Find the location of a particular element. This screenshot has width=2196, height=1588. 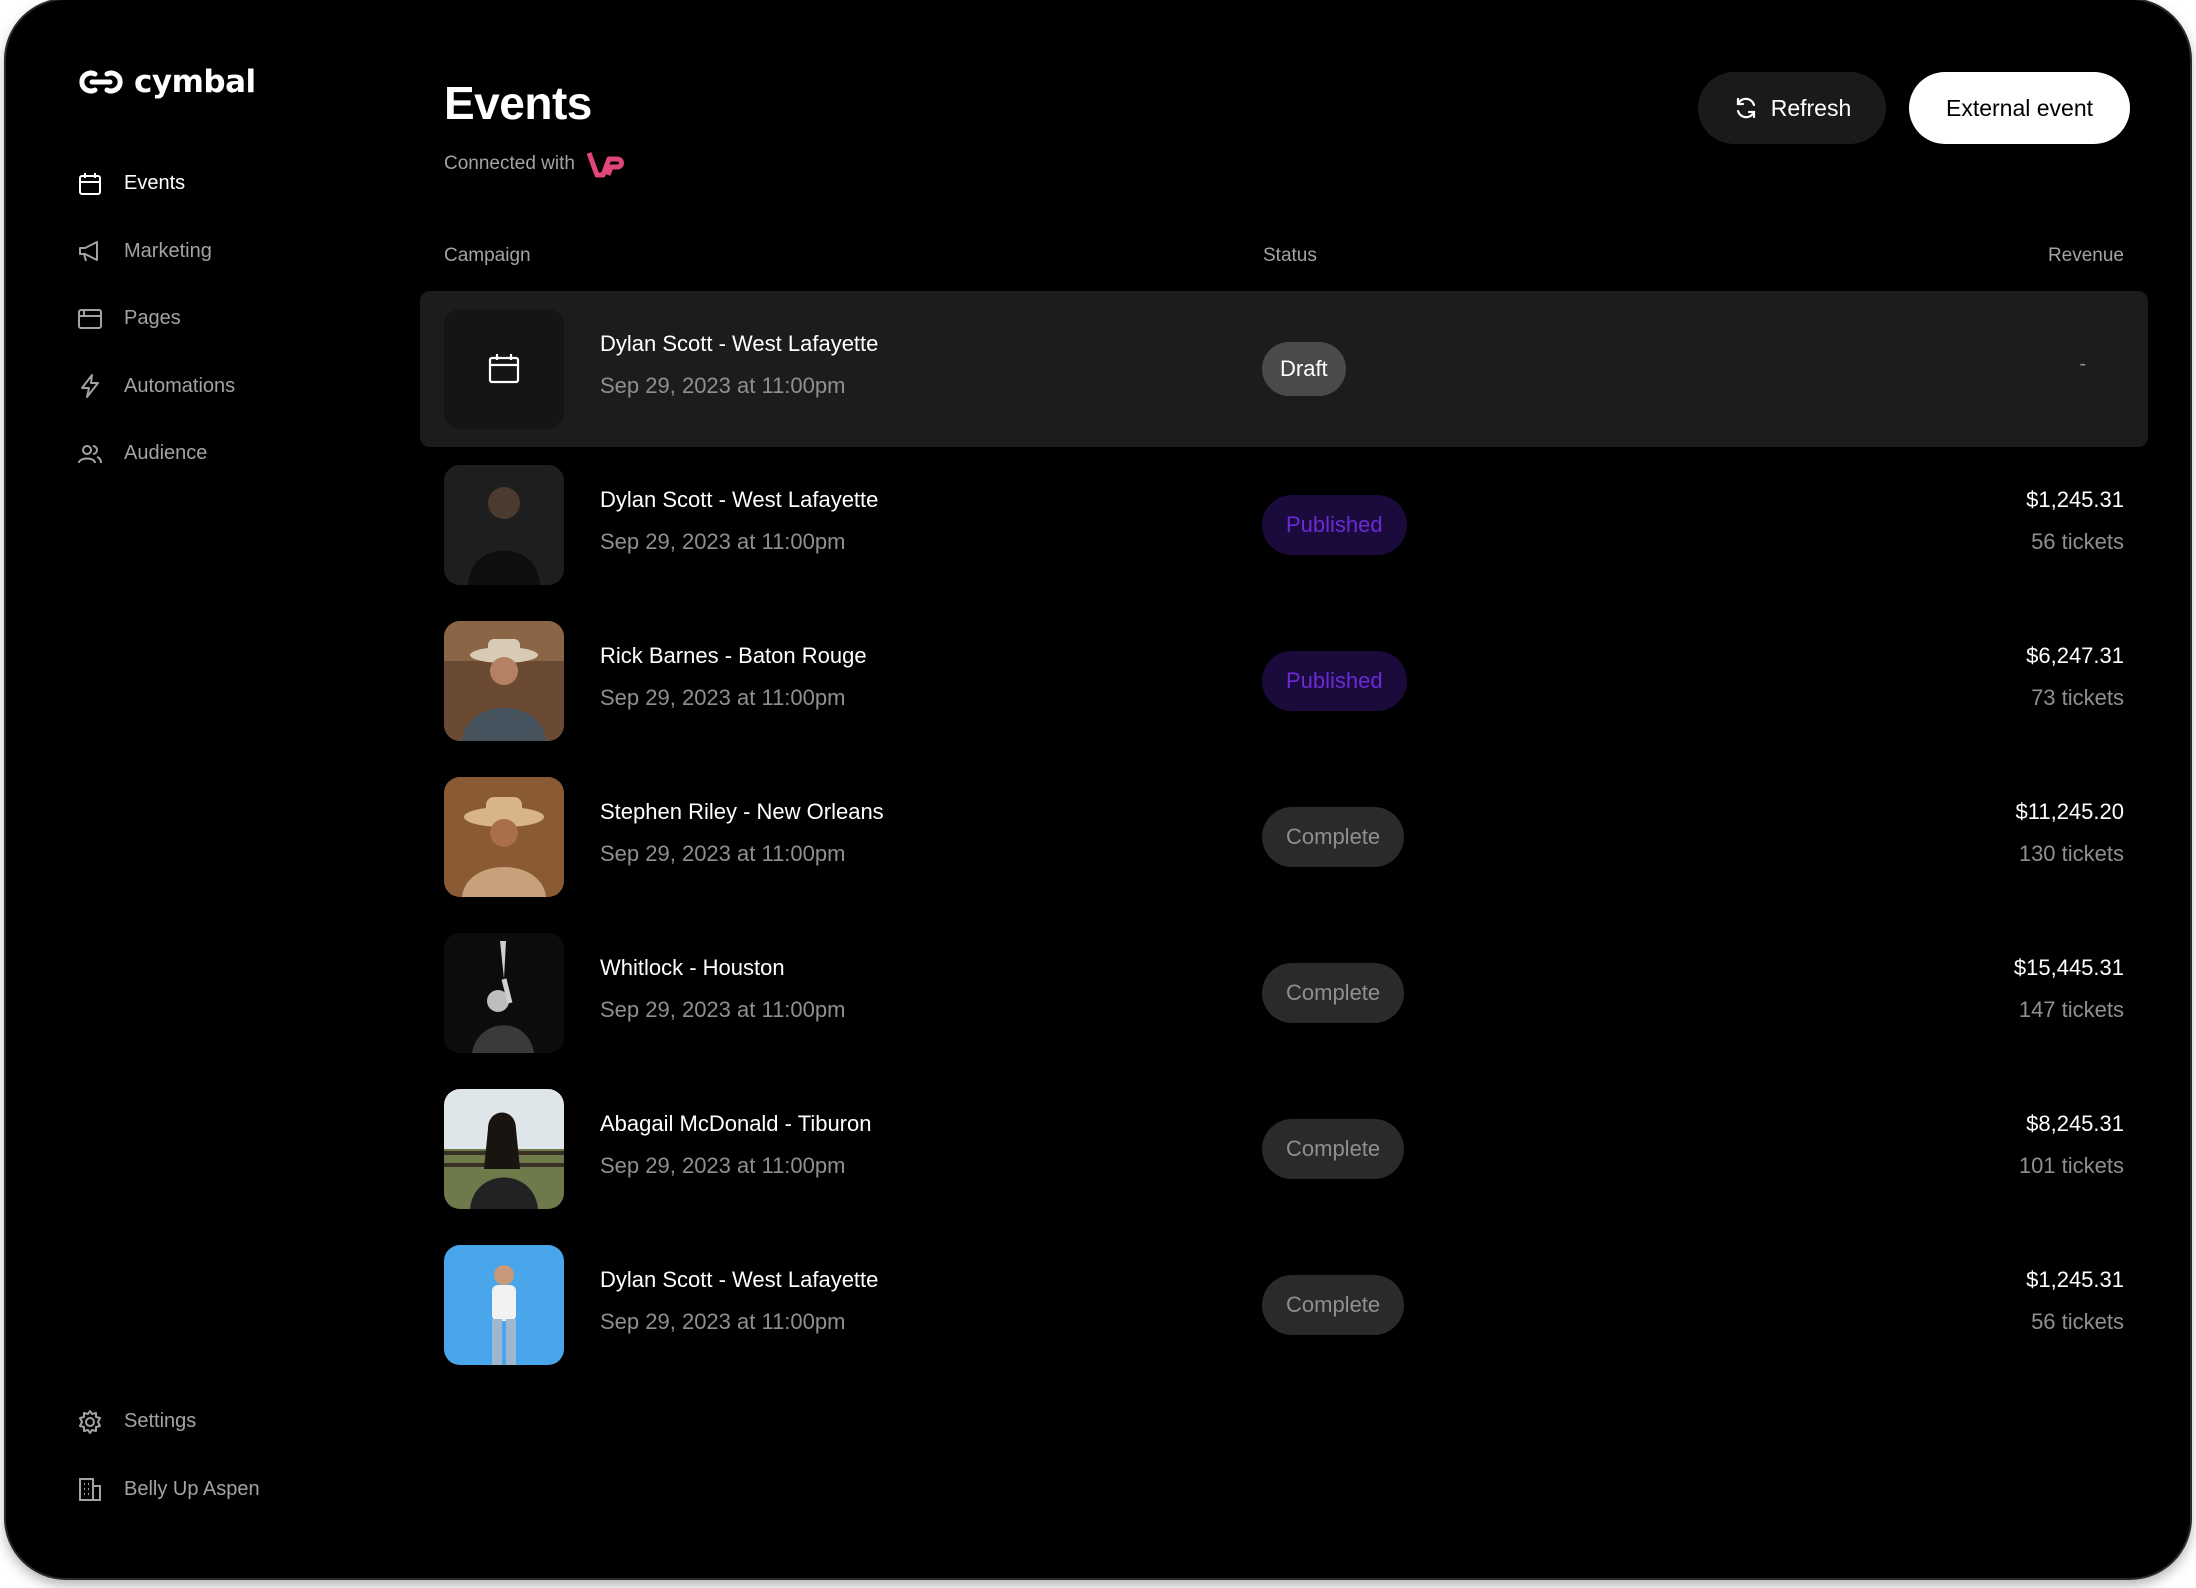

revenue-amount: - is located at coordinates (2082, 364).